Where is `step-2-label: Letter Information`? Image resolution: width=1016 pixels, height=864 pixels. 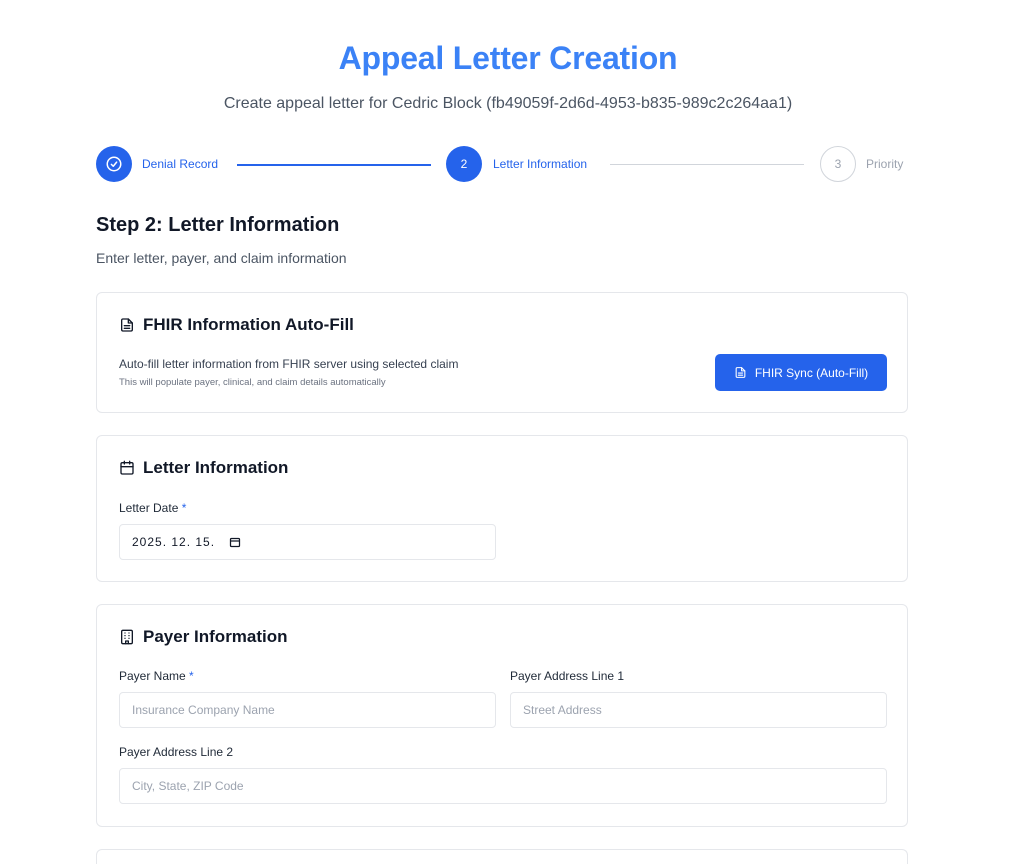 step-2-label: Letter Information is located at coordinates (540, 164).